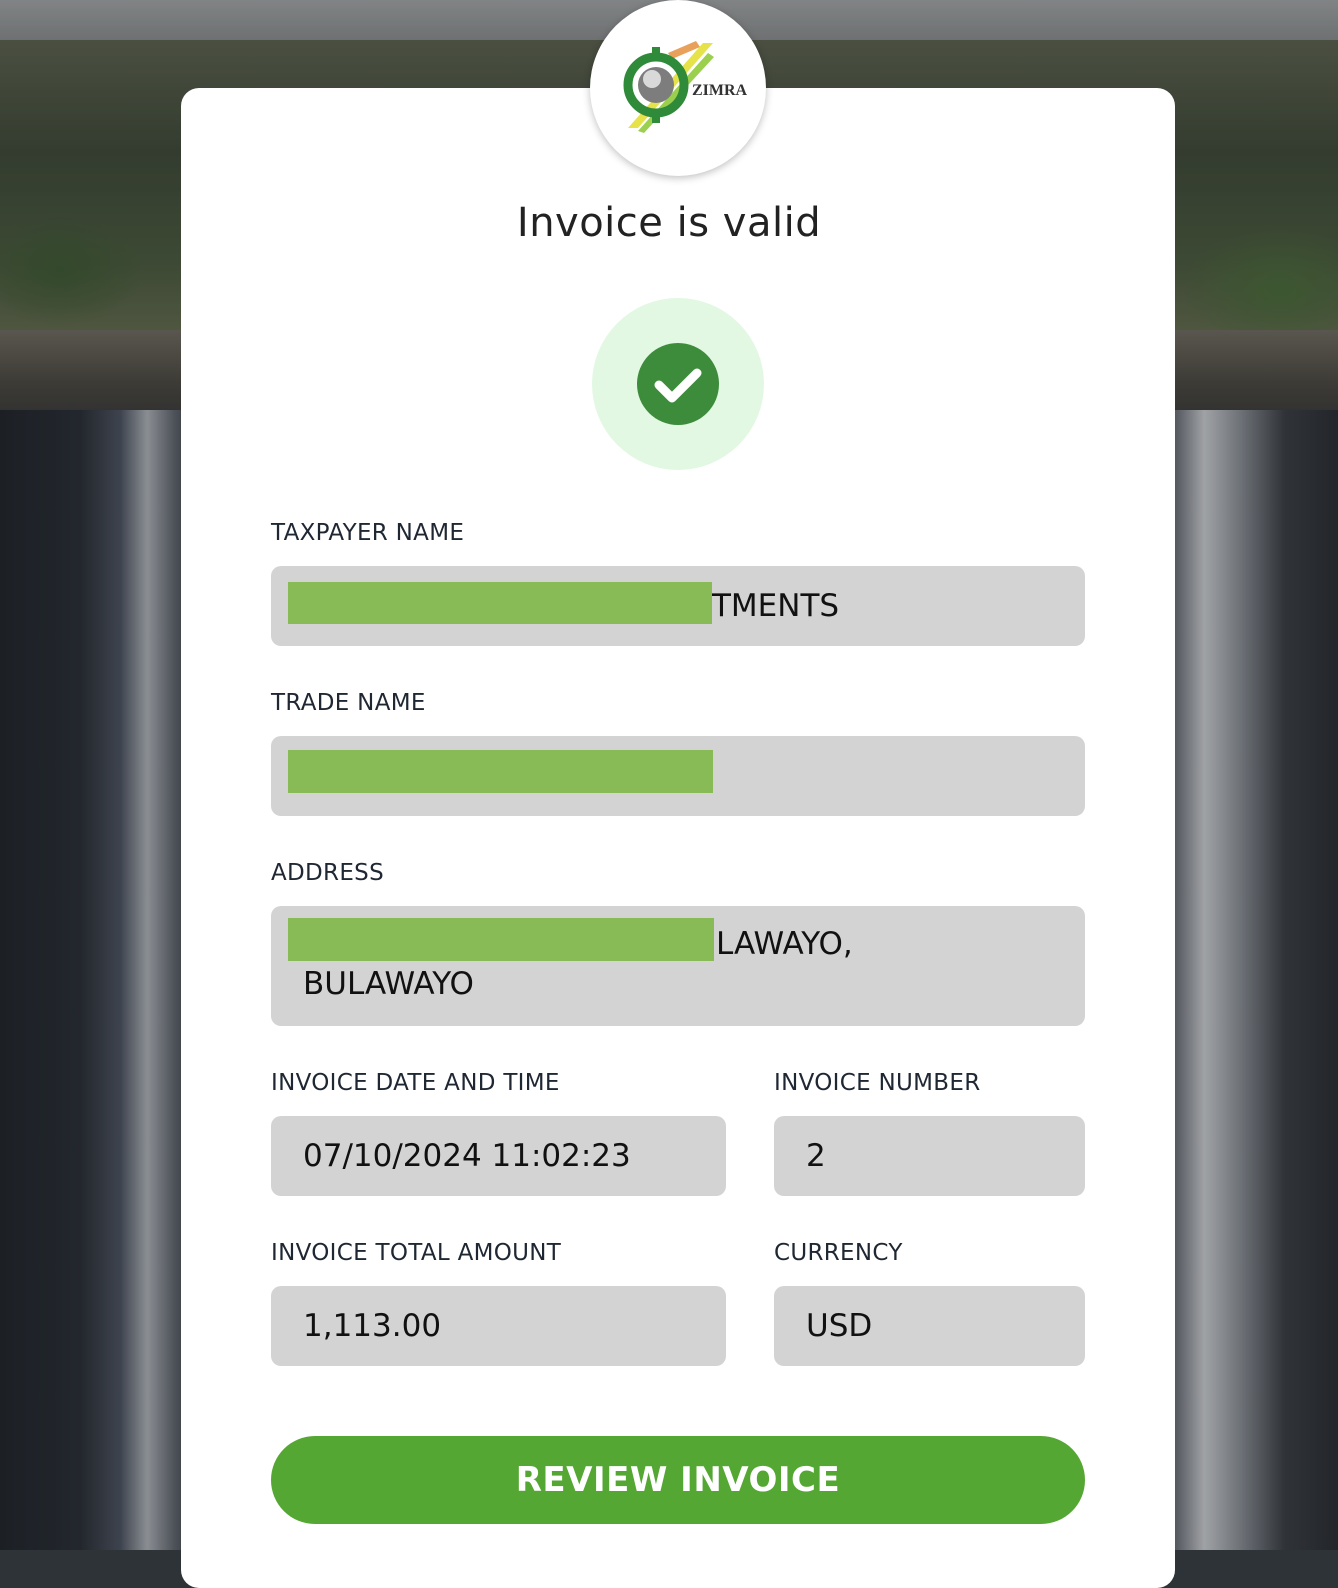 The image size is (1338, 1588). Describe the element at coordinates (498, 1326) in the screenshot. I see `invoice-total-field: 1,113.00` at that location.